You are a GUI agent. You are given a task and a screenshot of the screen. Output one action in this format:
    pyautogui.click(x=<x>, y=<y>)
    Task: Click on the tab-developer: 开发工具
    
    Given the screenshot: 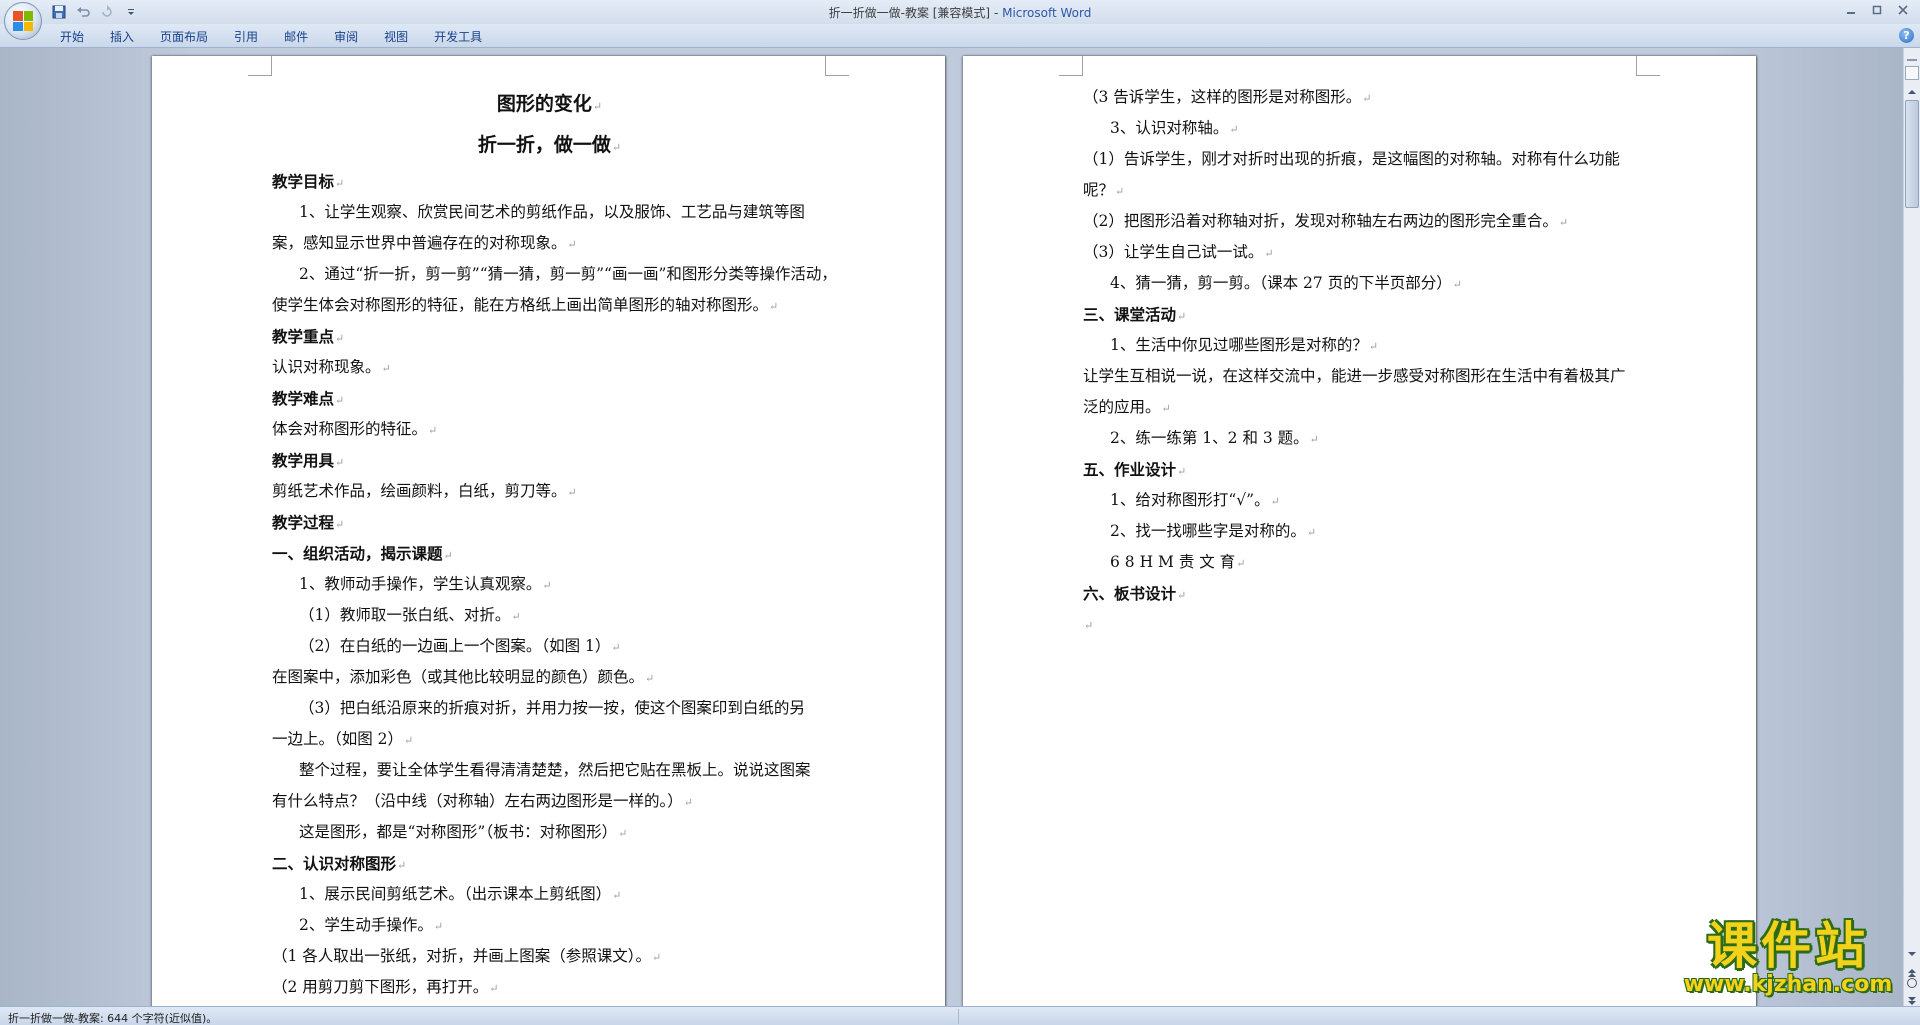 What is the action you would take?
    pyautogui.click(x=458, y=37)
    